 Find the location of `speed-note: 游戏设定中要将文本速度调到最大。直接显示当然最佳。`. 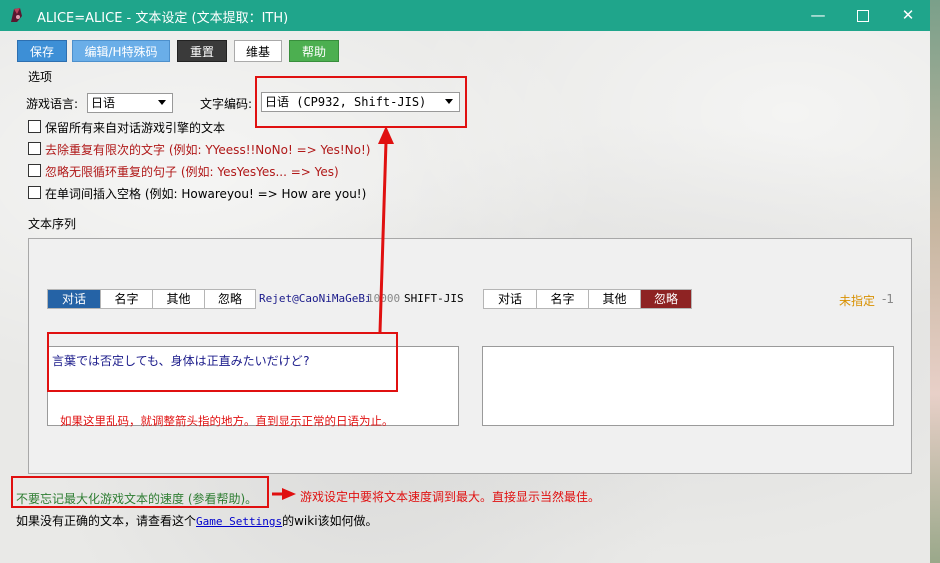

speed-note: 游戏设定中要将文本速度调到最大。直接显示当然最佳。 is located at coordinates (450, 497).